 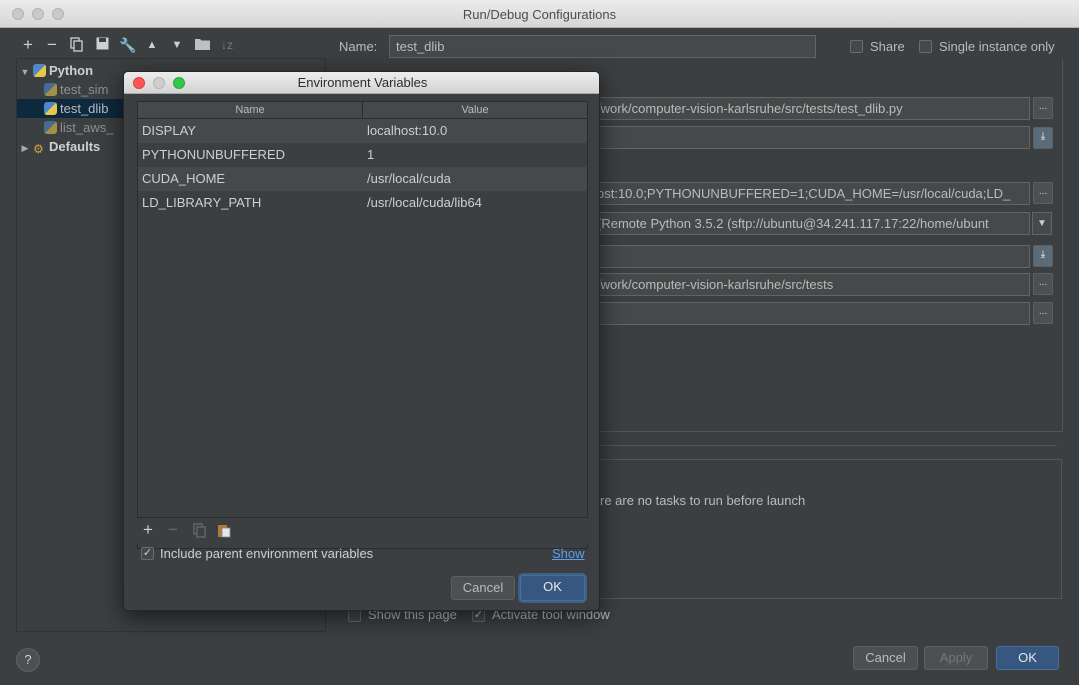 What do you see at coordinates (177, 45) in the screenshot?
I see `move-down-icon: ▼` at bounding box center [177, 45].